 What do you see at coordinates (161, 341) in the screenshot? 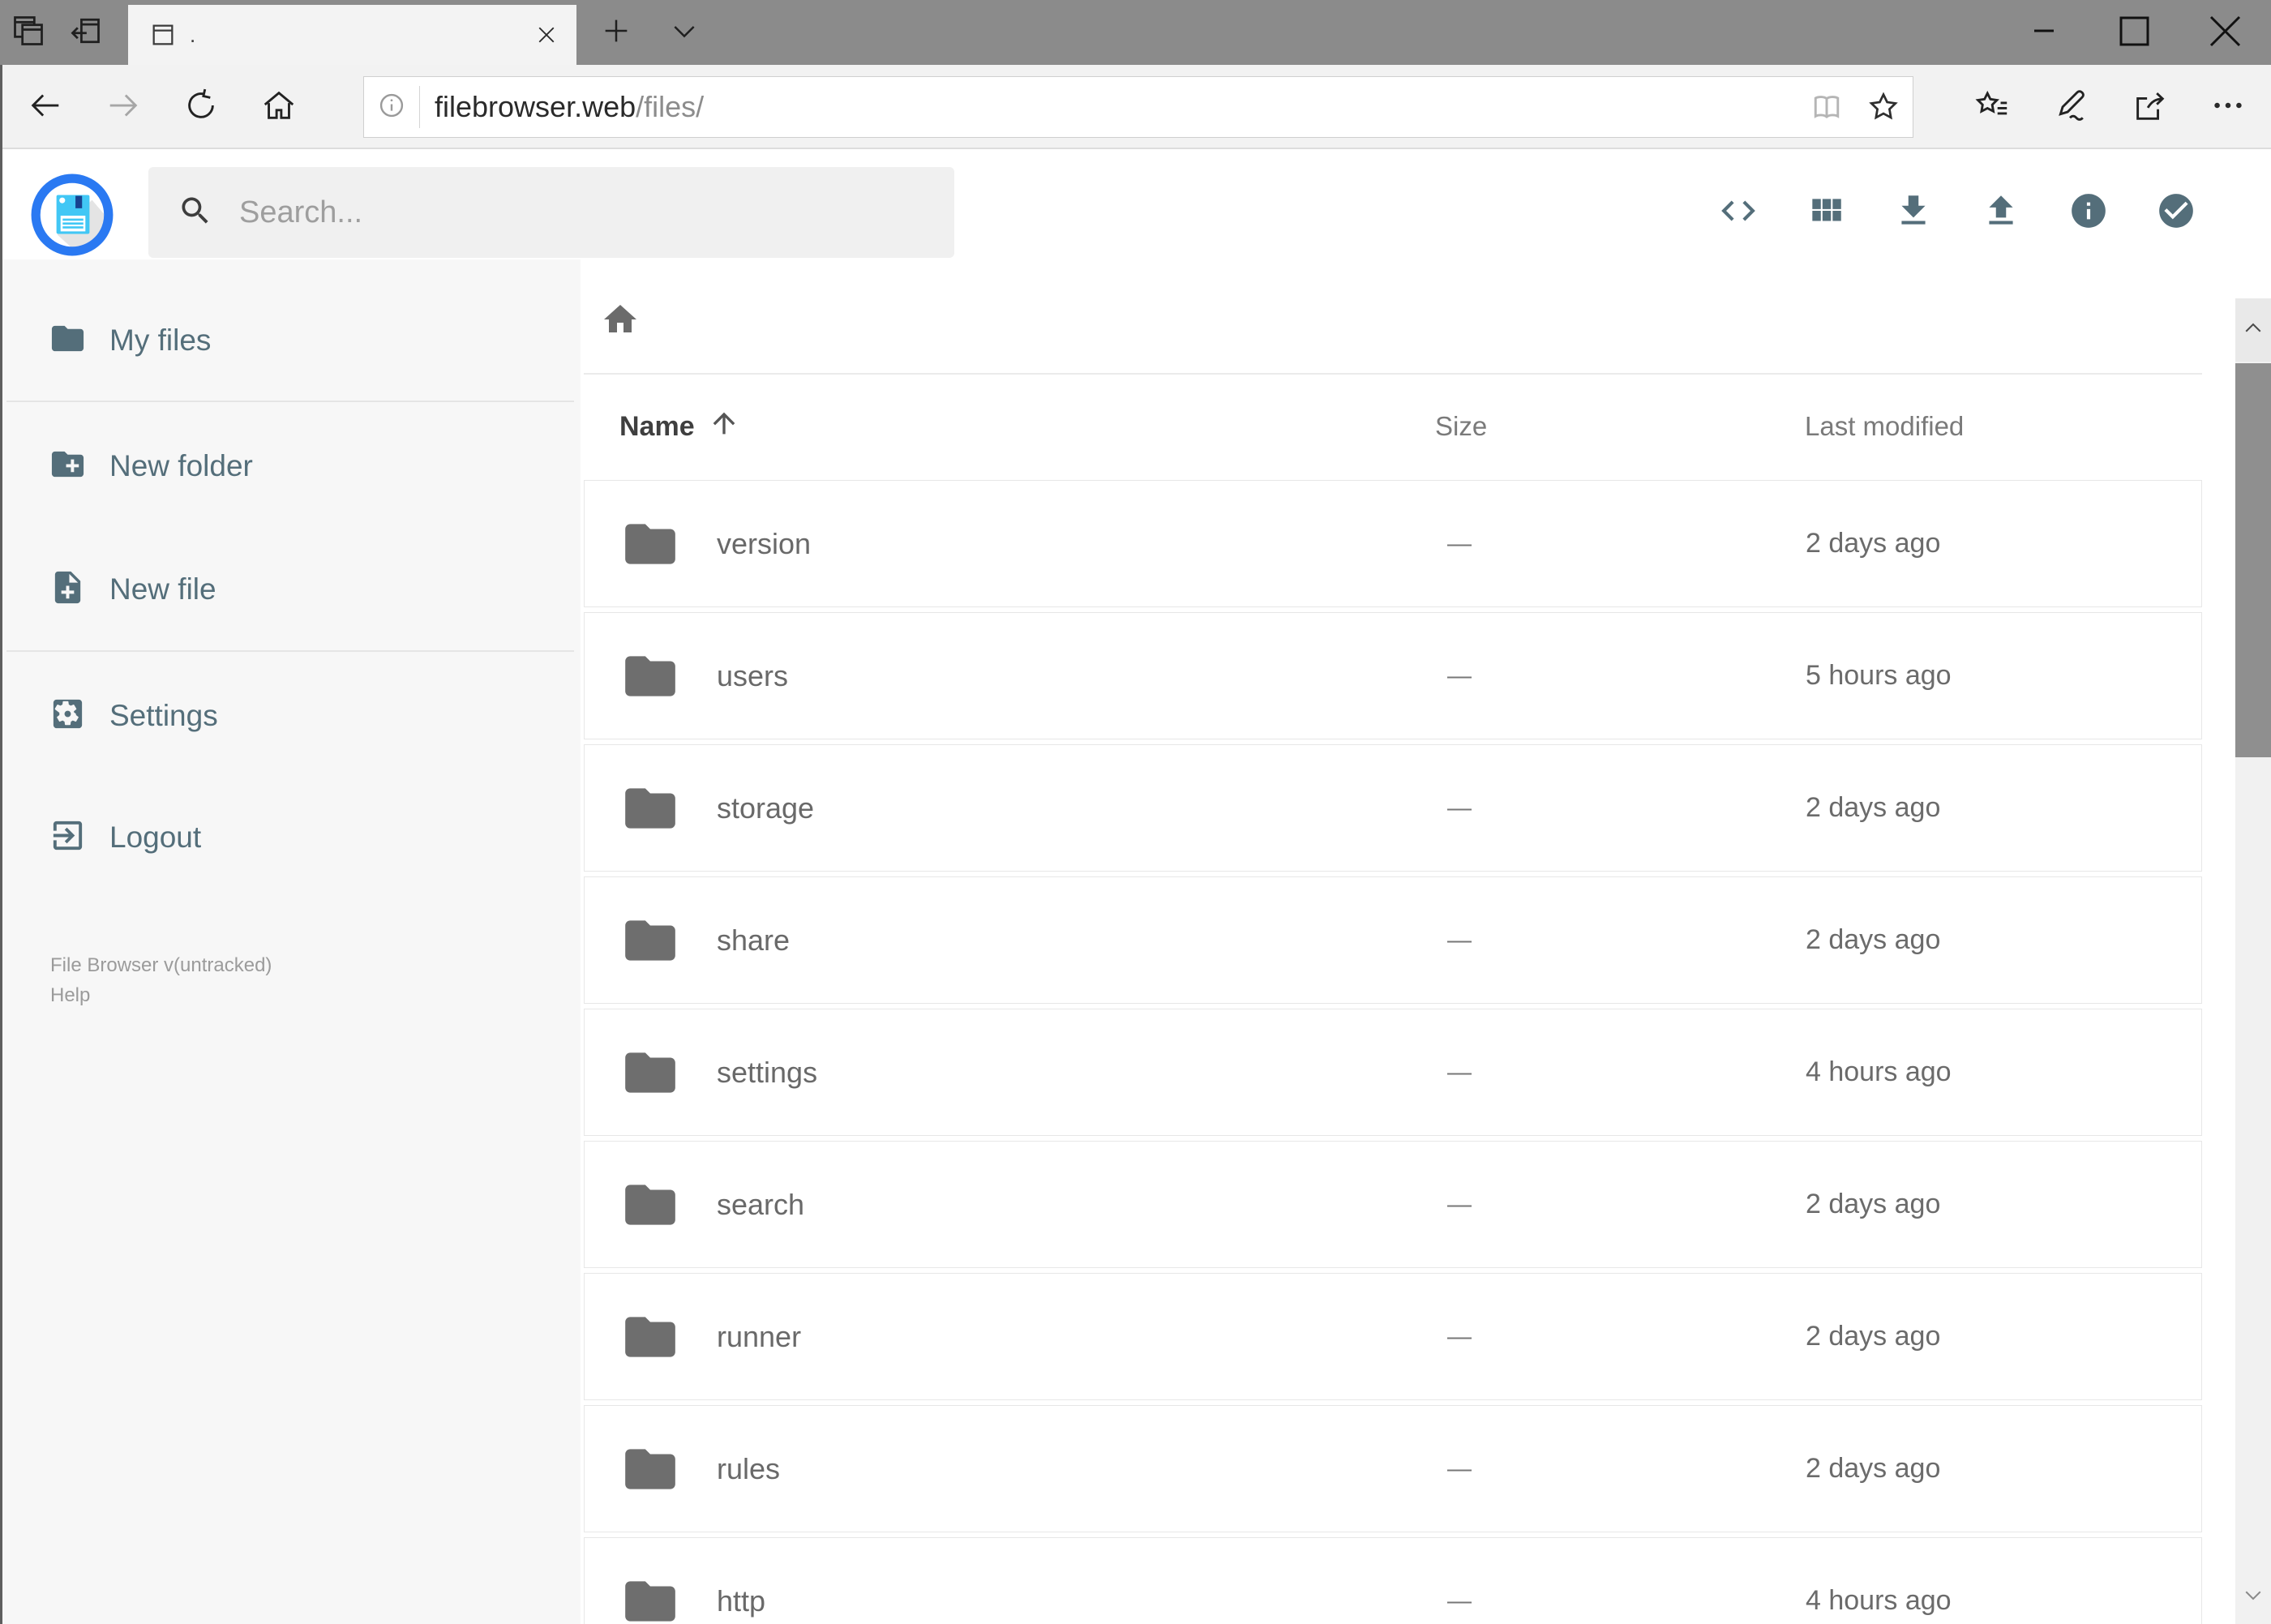
I see `sidebar-item-label: My files` at bounding box center [161, 341].